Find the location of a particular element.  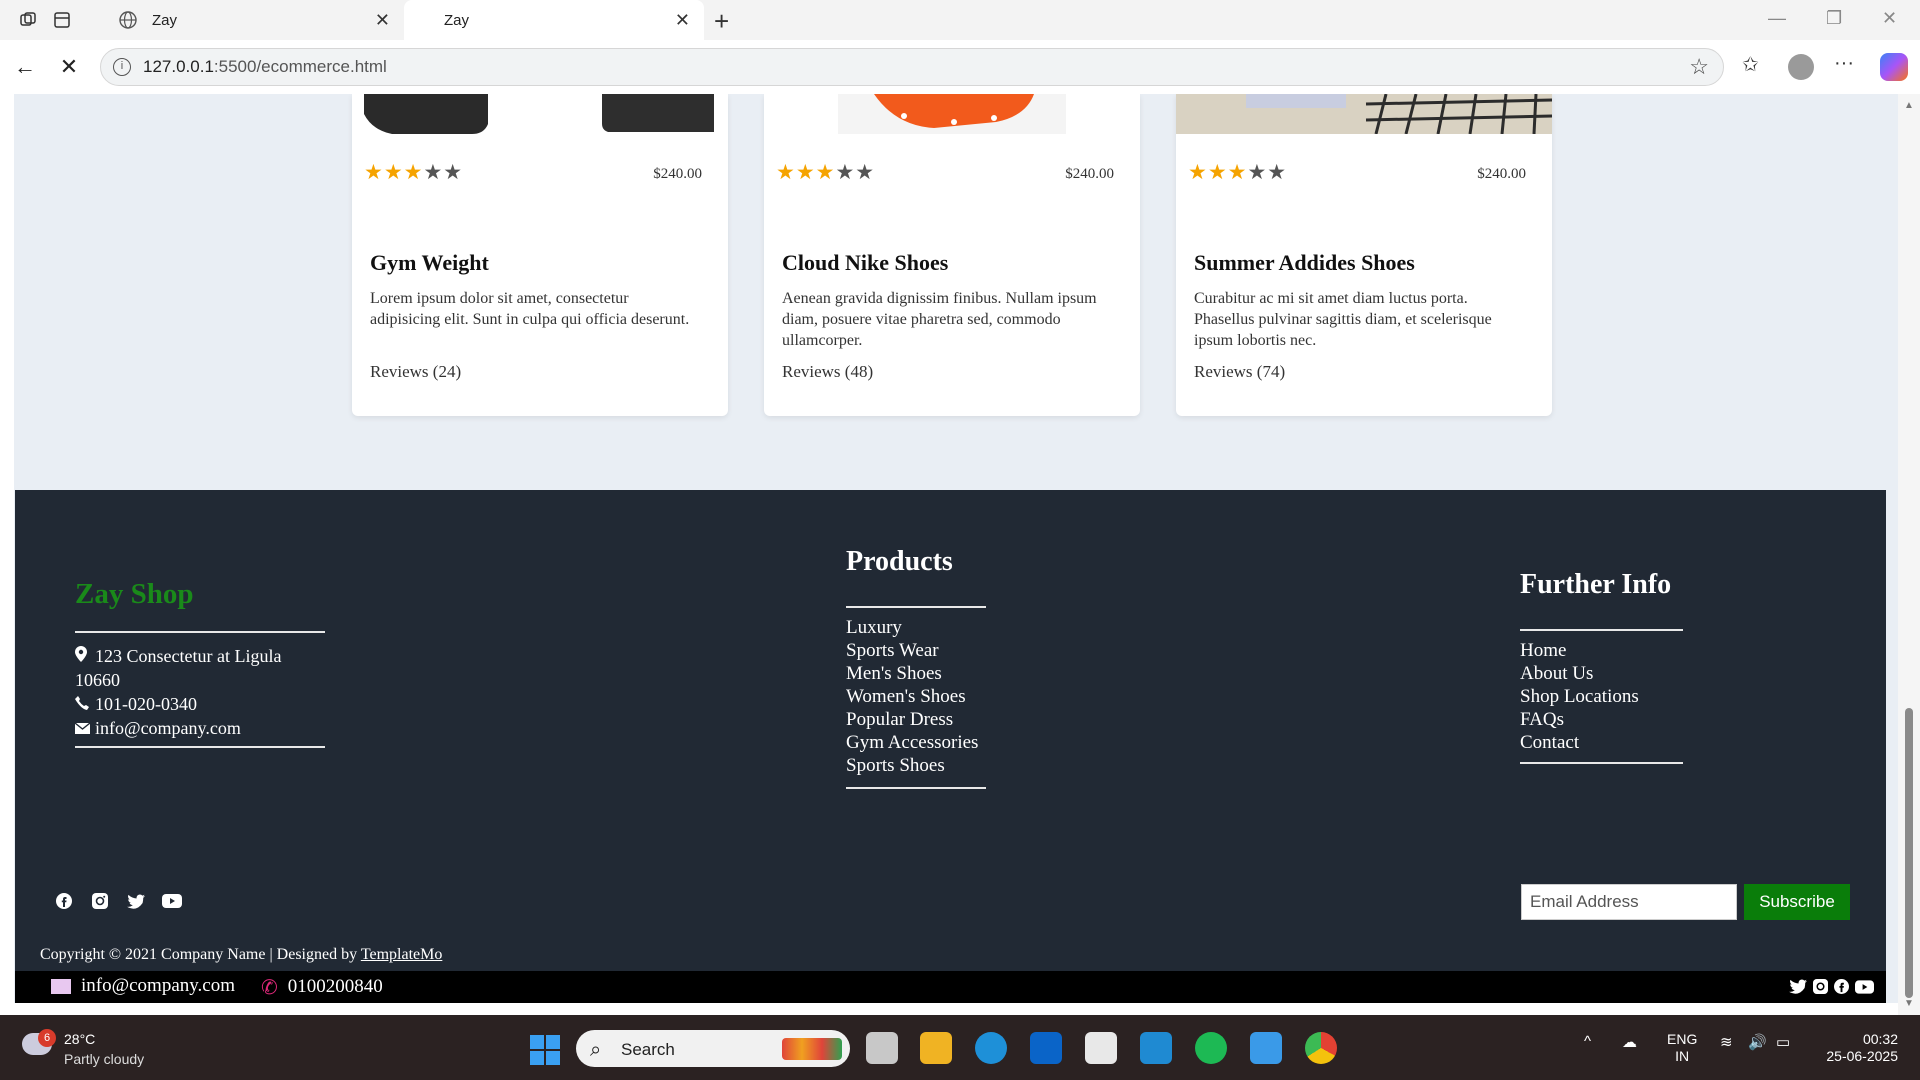

file-explorer-icon is located at coordinates (936, 1048).